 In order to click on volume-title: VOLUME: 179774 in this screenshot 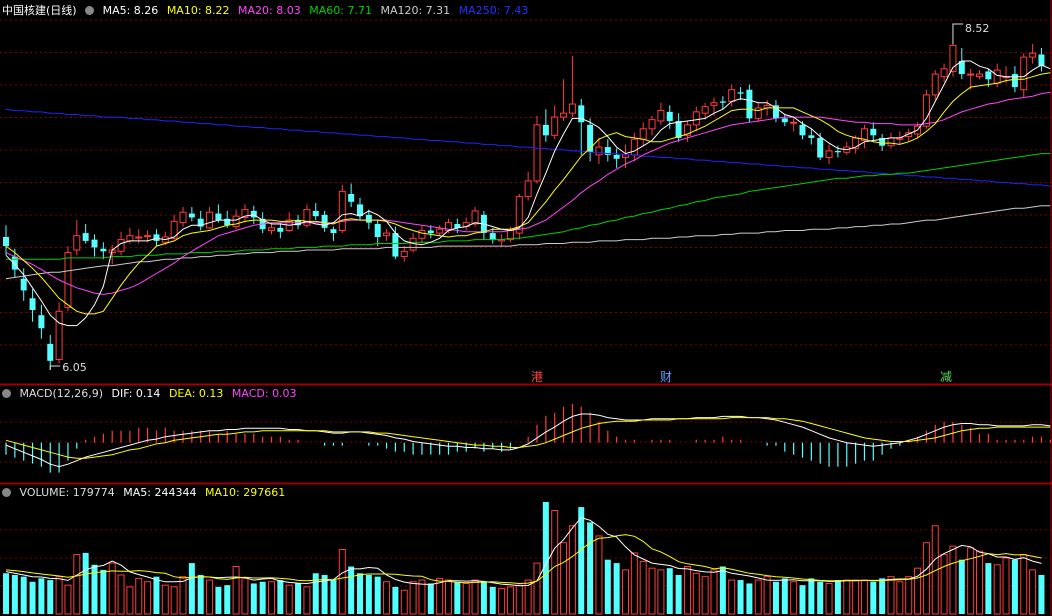, I will do `click(67, 492)`.